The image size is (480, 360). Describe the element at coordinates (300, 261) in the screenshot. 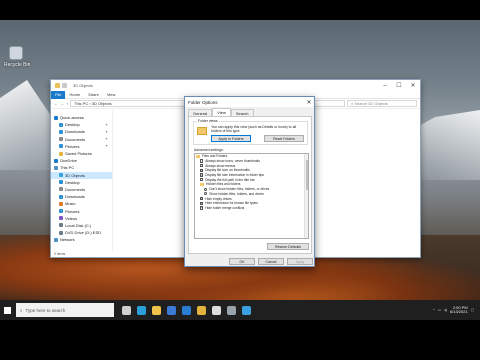

I see `apply-button: Apply` at that location.